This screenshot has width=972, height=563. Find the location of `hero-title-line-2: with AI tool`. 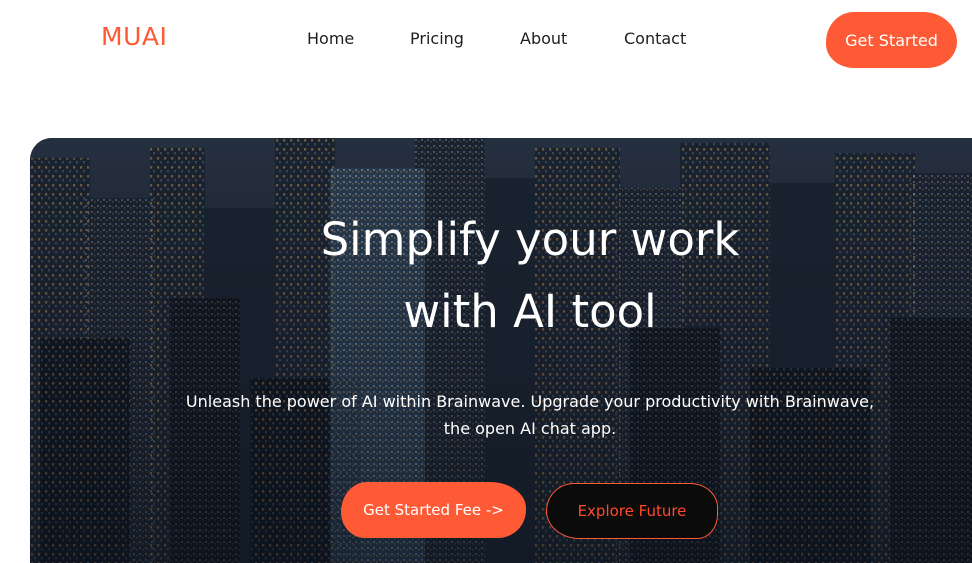

hero-title-line-2: with AI tool is located at coordinates (530, 311).